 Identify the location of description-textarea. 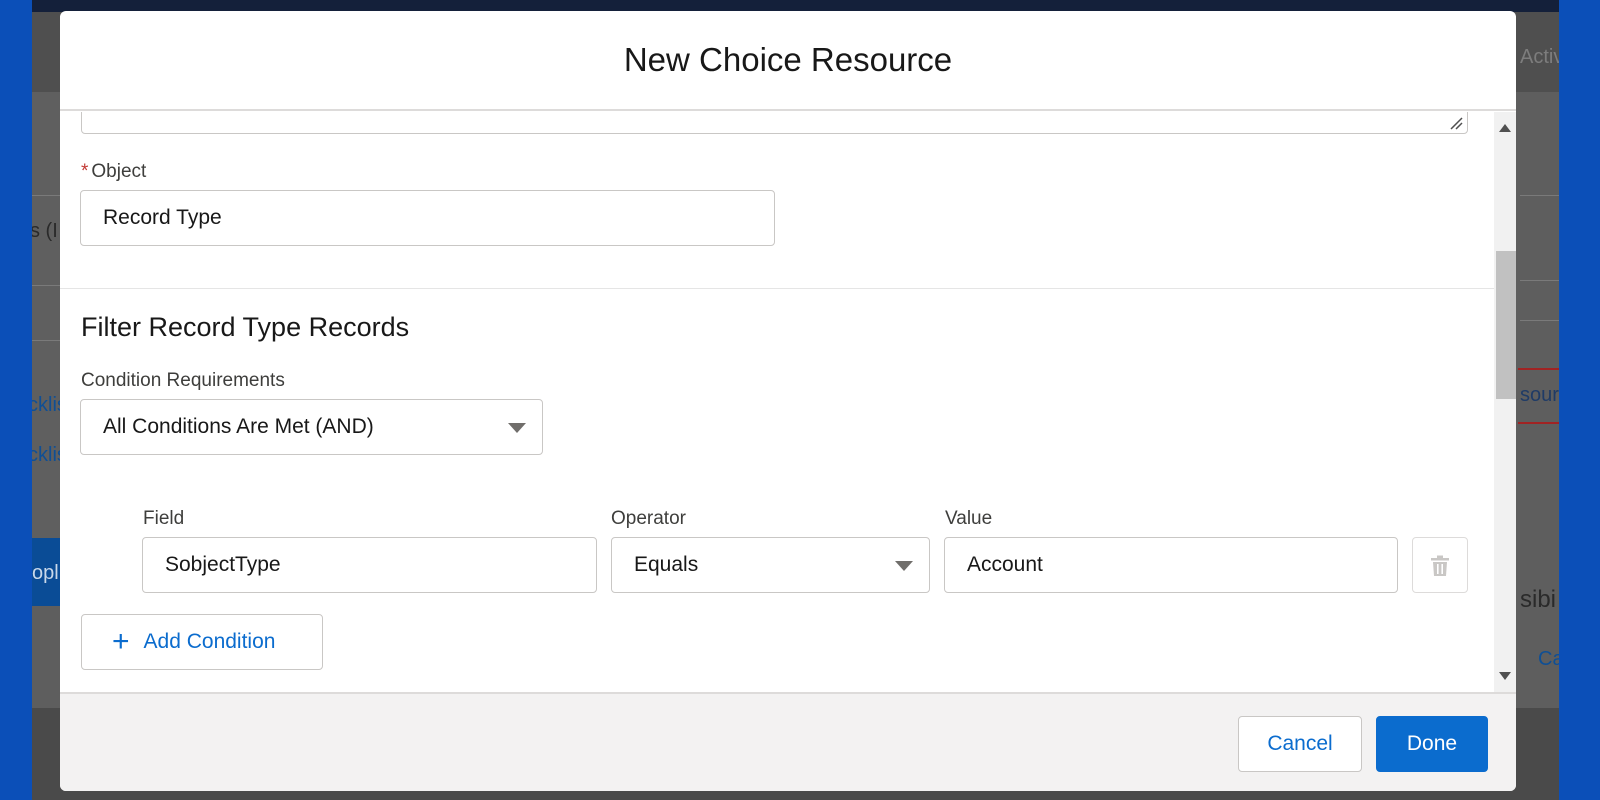
(774, 123).